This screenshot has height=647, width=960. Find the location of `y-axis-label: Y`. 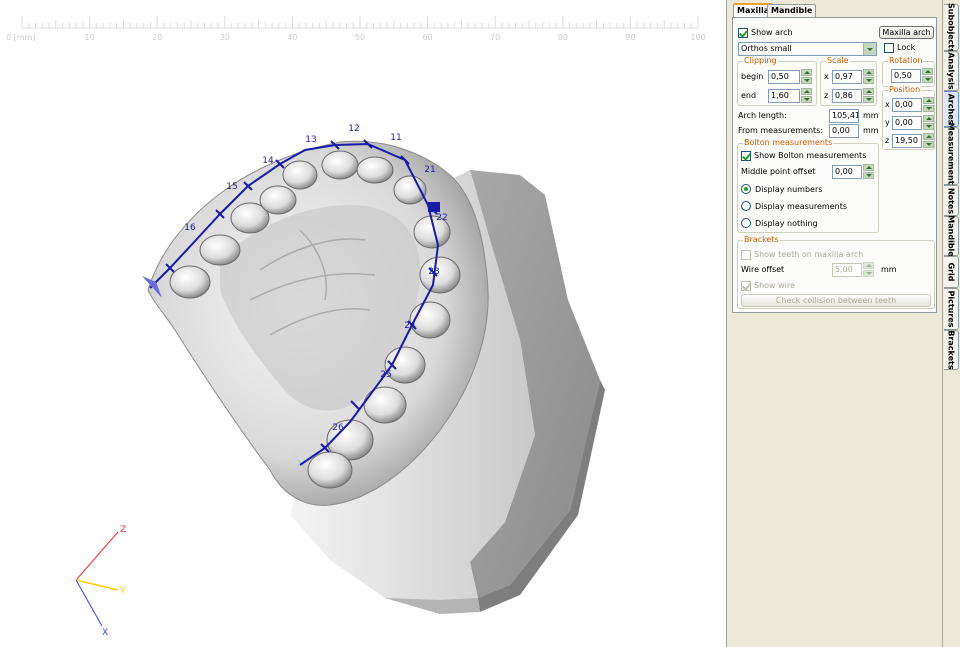

y-axis-label: Y is located at coordinates (122, 591).